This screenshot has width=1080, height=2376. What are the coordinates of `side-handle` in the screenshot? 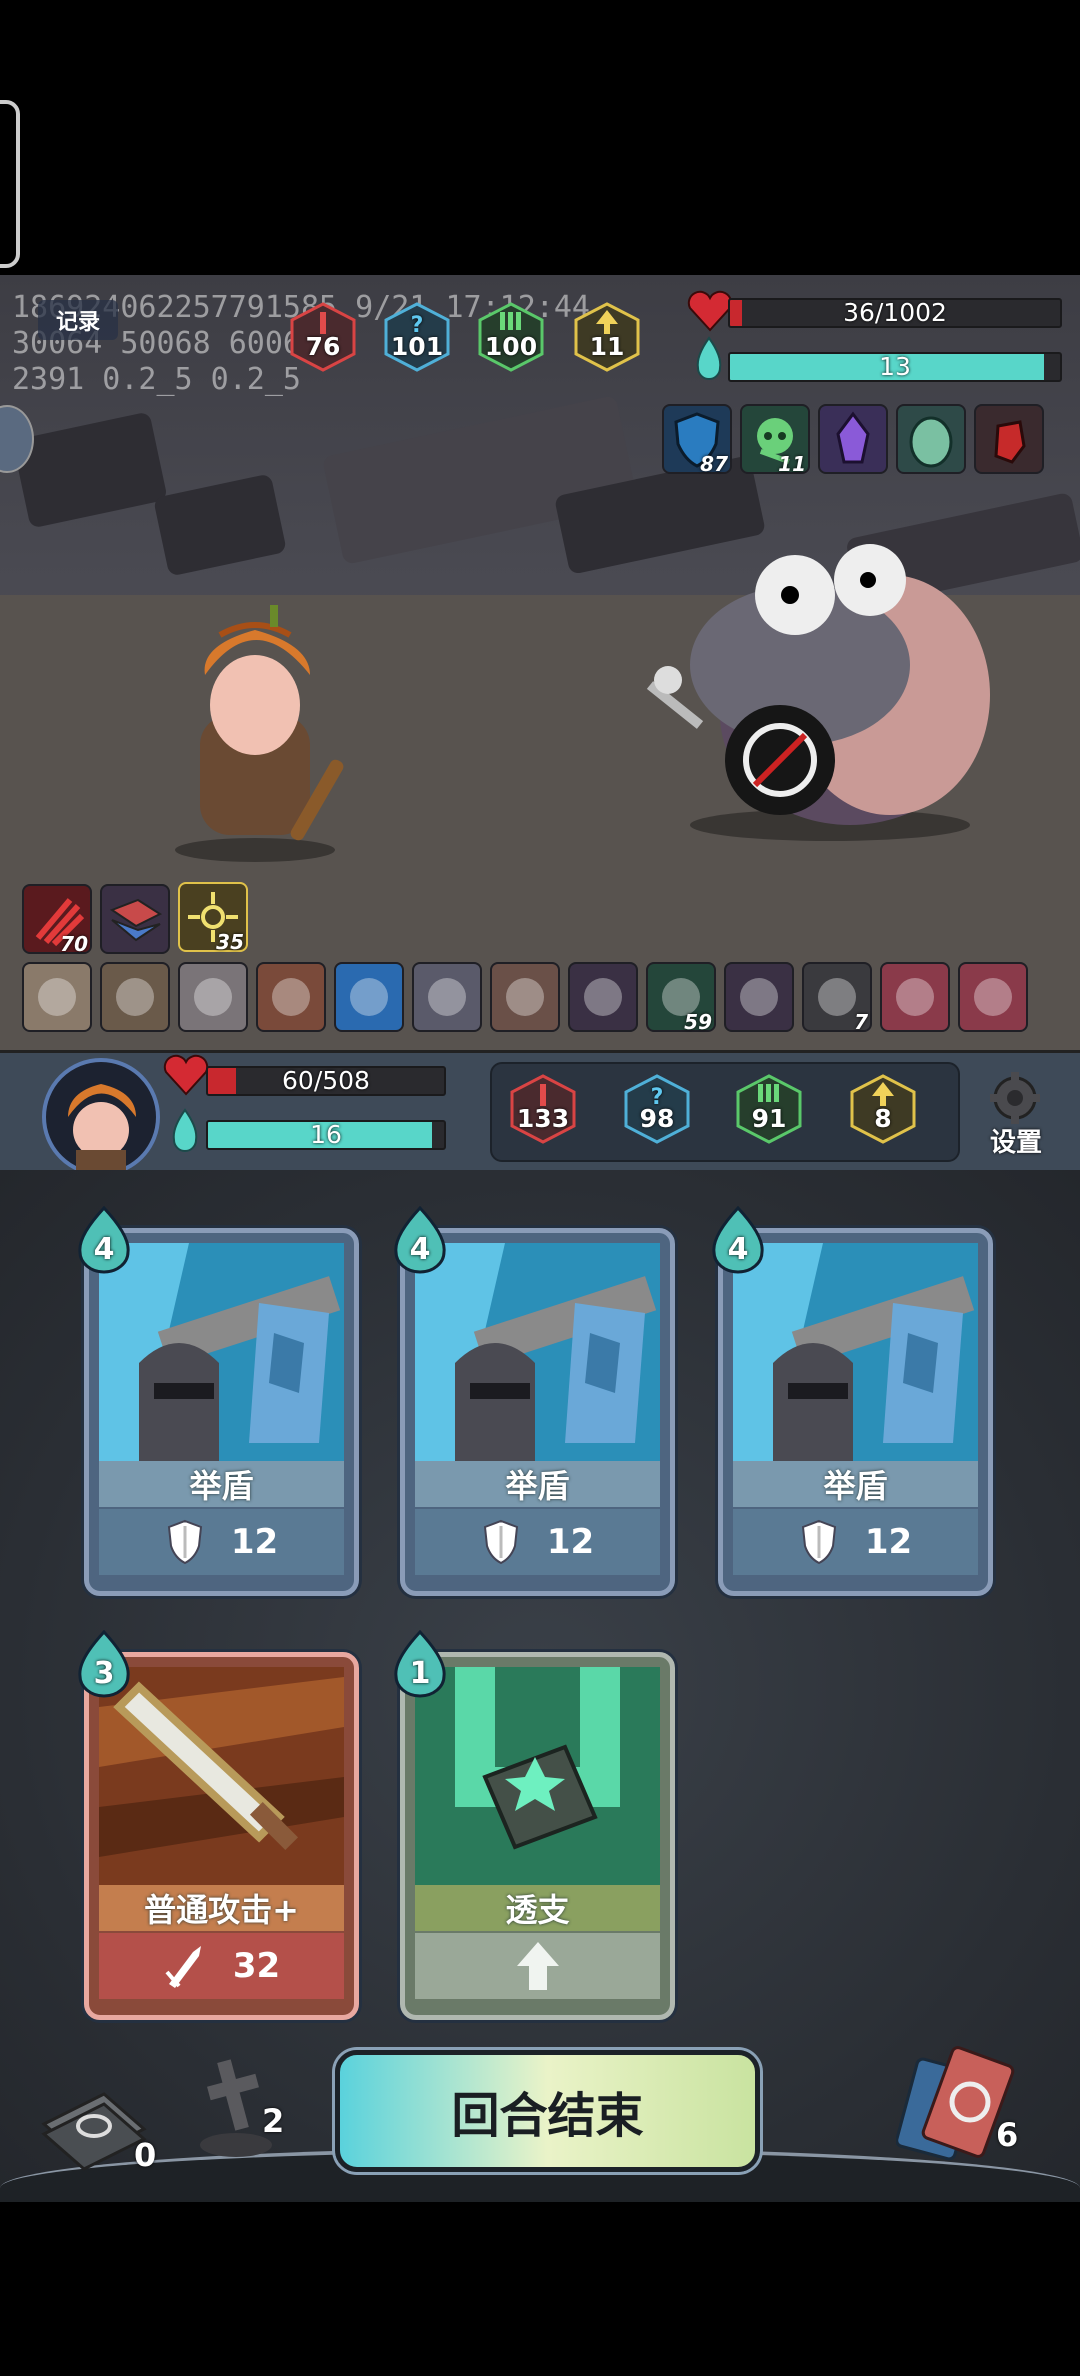 It's located at (10, 184).